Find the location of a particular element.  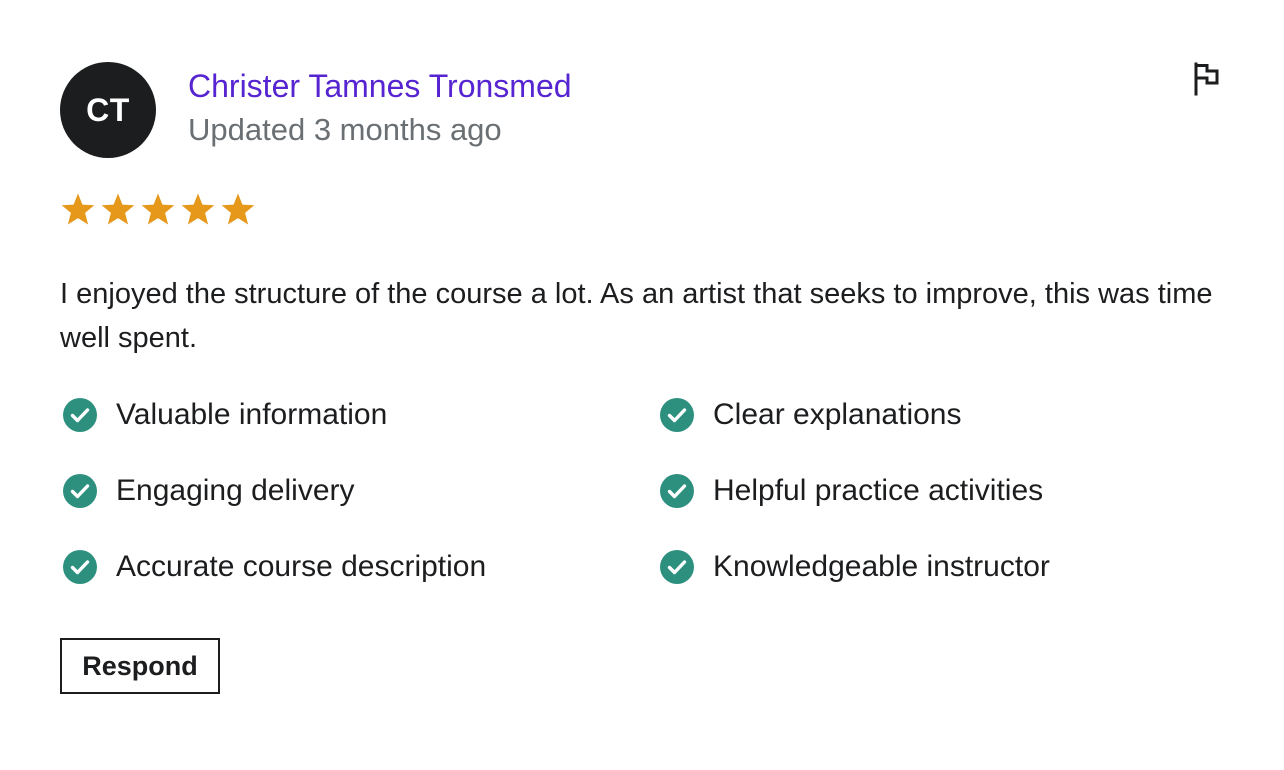

feedback-item: Helpful practice activities is located at coordinates (937, 491).